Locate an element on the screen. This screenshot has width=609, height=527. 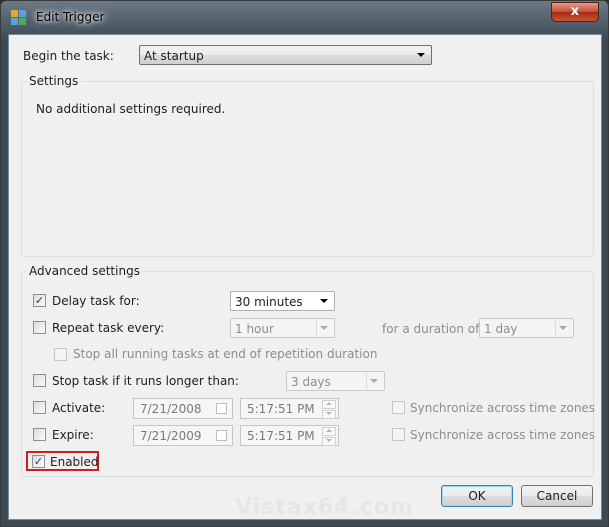
enabled-checkbox: ✓ is located at coordinates (38, 461).